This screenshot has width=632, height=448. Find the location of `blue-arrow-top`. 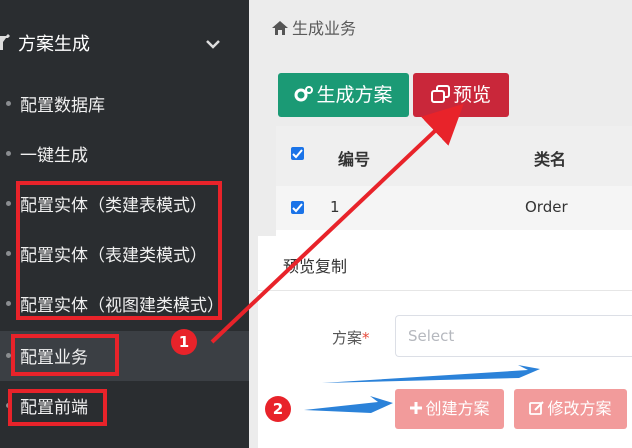

blue-arrow-top is located at coordinates (431, 374).